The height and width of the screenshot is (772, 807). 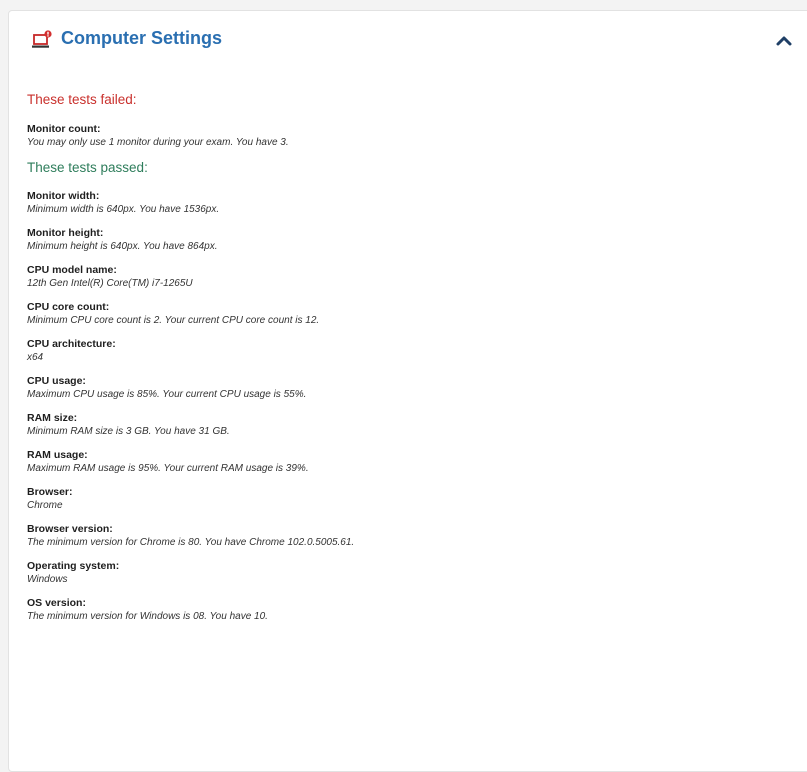 I want to click on check-item: CPU architecture: x64, so click(x=407, y=351).